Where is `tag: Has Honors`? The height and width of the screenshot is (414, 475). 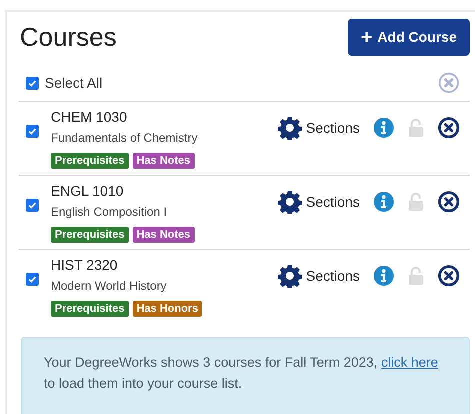 tag: Has Honors is located at coordinates (167, 309).